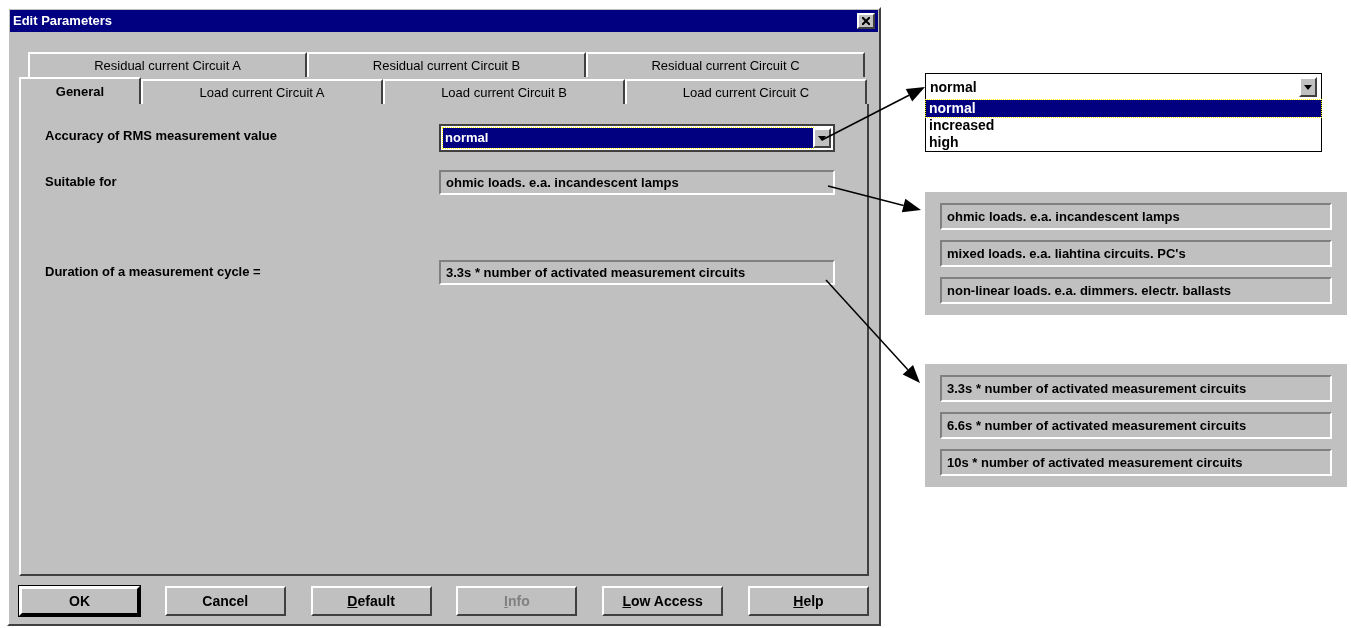  I want to click on dialog-button: OK, so click(79, 601).